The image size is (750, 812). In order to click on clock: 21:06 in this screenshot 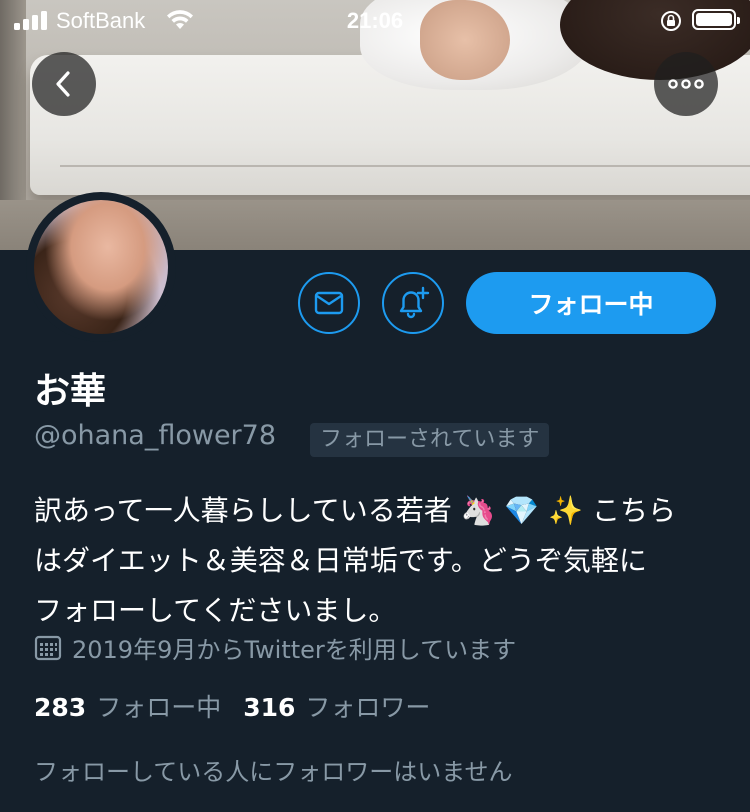, I will do `click(375, 20)`.